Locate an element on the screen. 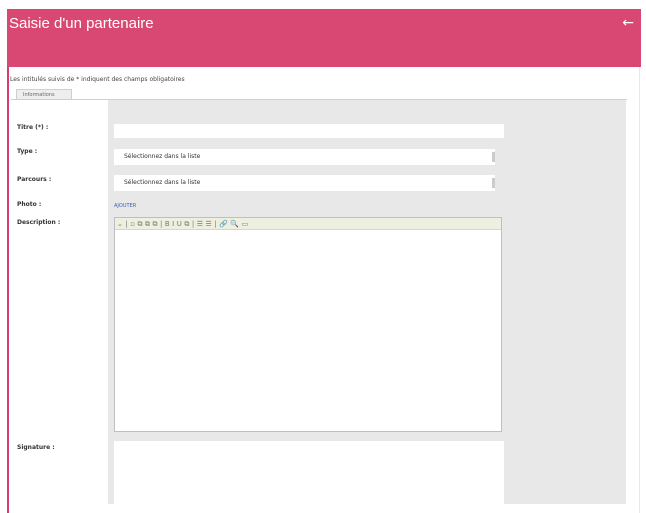 This screenshot has height=513, width=646. parcours-select-handle is located at coordinates (493, 183).